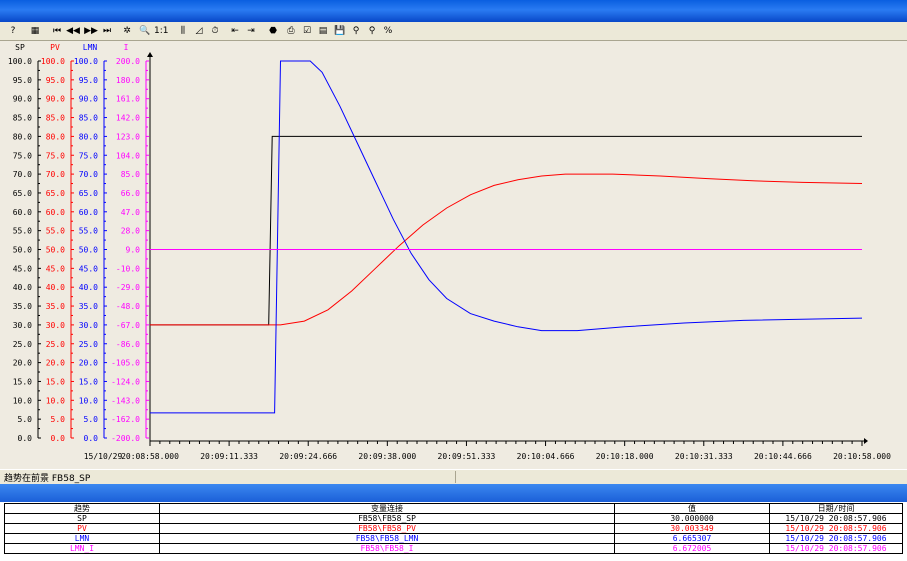 This screenshot has width=907, height=561. I want to click on axis-label-pv: 35.0, so click(55, 306).